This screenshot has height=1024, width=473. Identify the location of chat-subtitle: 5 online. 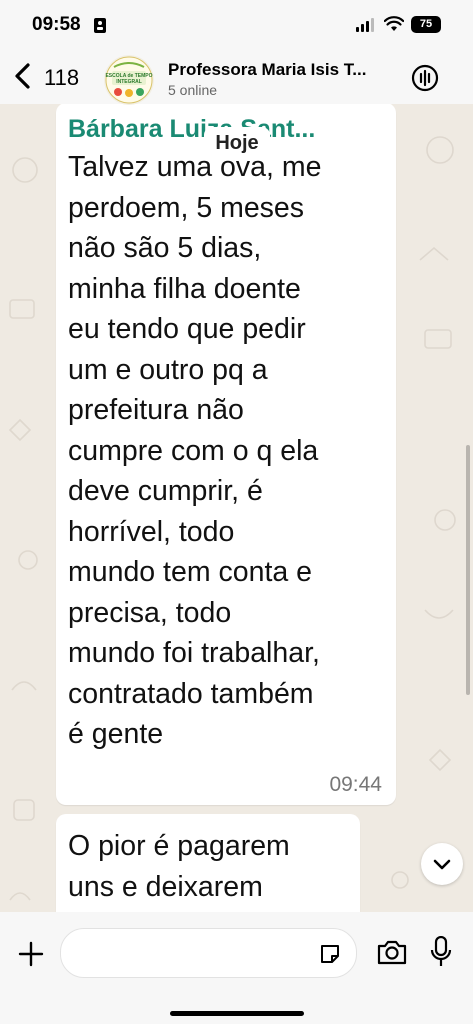
(193, 90).